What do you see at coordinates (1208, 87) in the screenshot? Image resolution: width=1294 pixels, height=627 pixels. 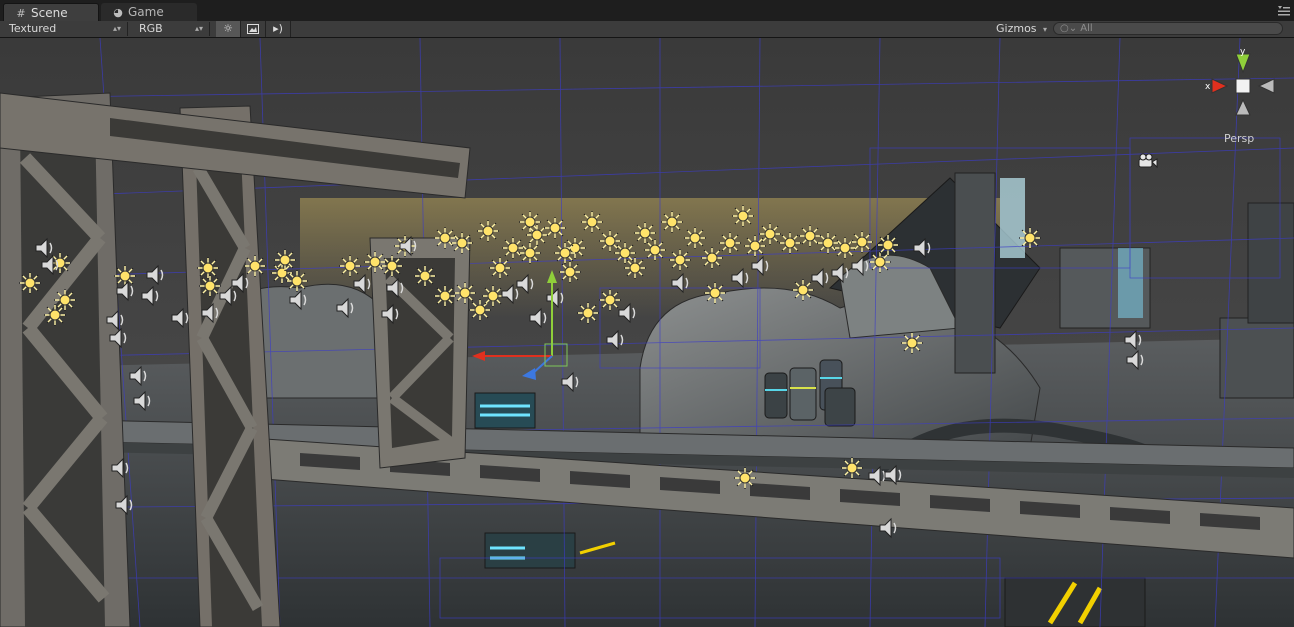 I see `x-axis-label: x` at bounding box center [1208, 87].